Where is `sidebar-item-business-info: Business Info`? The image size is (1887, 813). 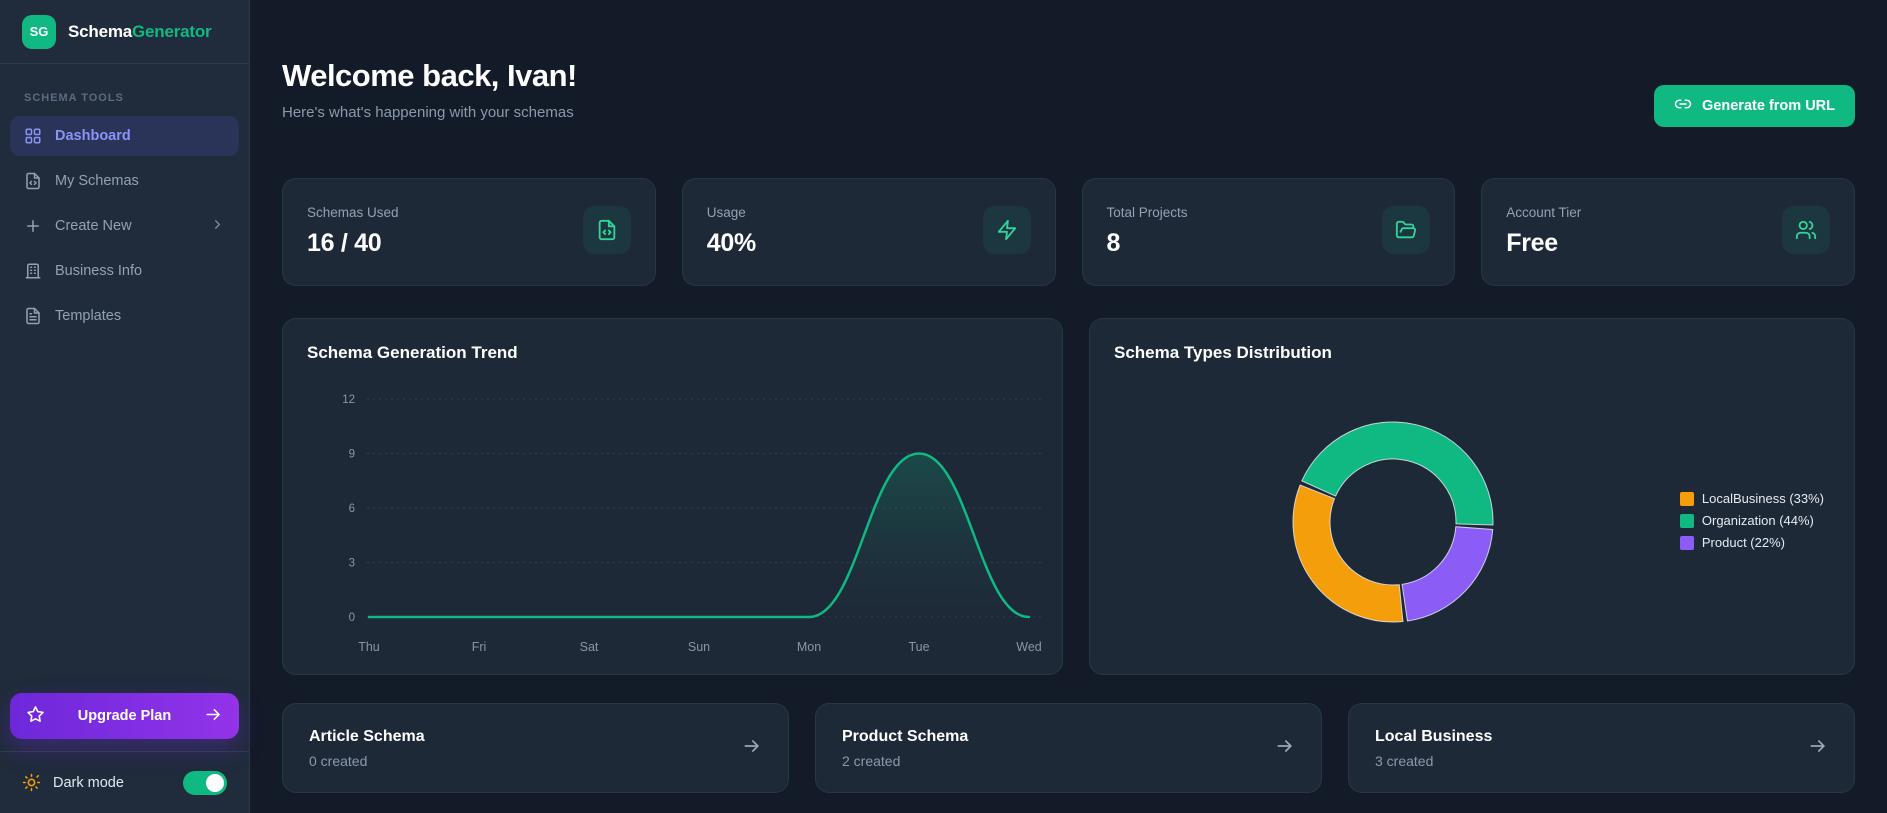
sidebar-item-business-info: Business Info is located at coordinates (124, 271).